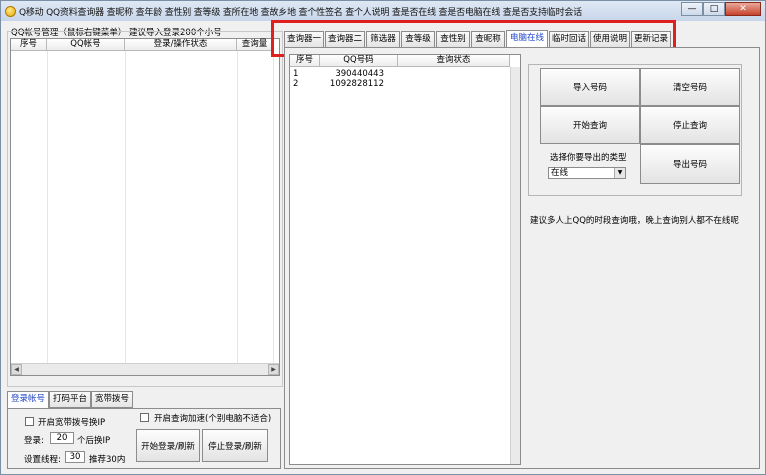 This screenshot has height=475, width=766. What do you see at coordinates (28, 400) in the screenshot?
I see `tab-login-account: 登录帐号` at bounding box center [28, 400].